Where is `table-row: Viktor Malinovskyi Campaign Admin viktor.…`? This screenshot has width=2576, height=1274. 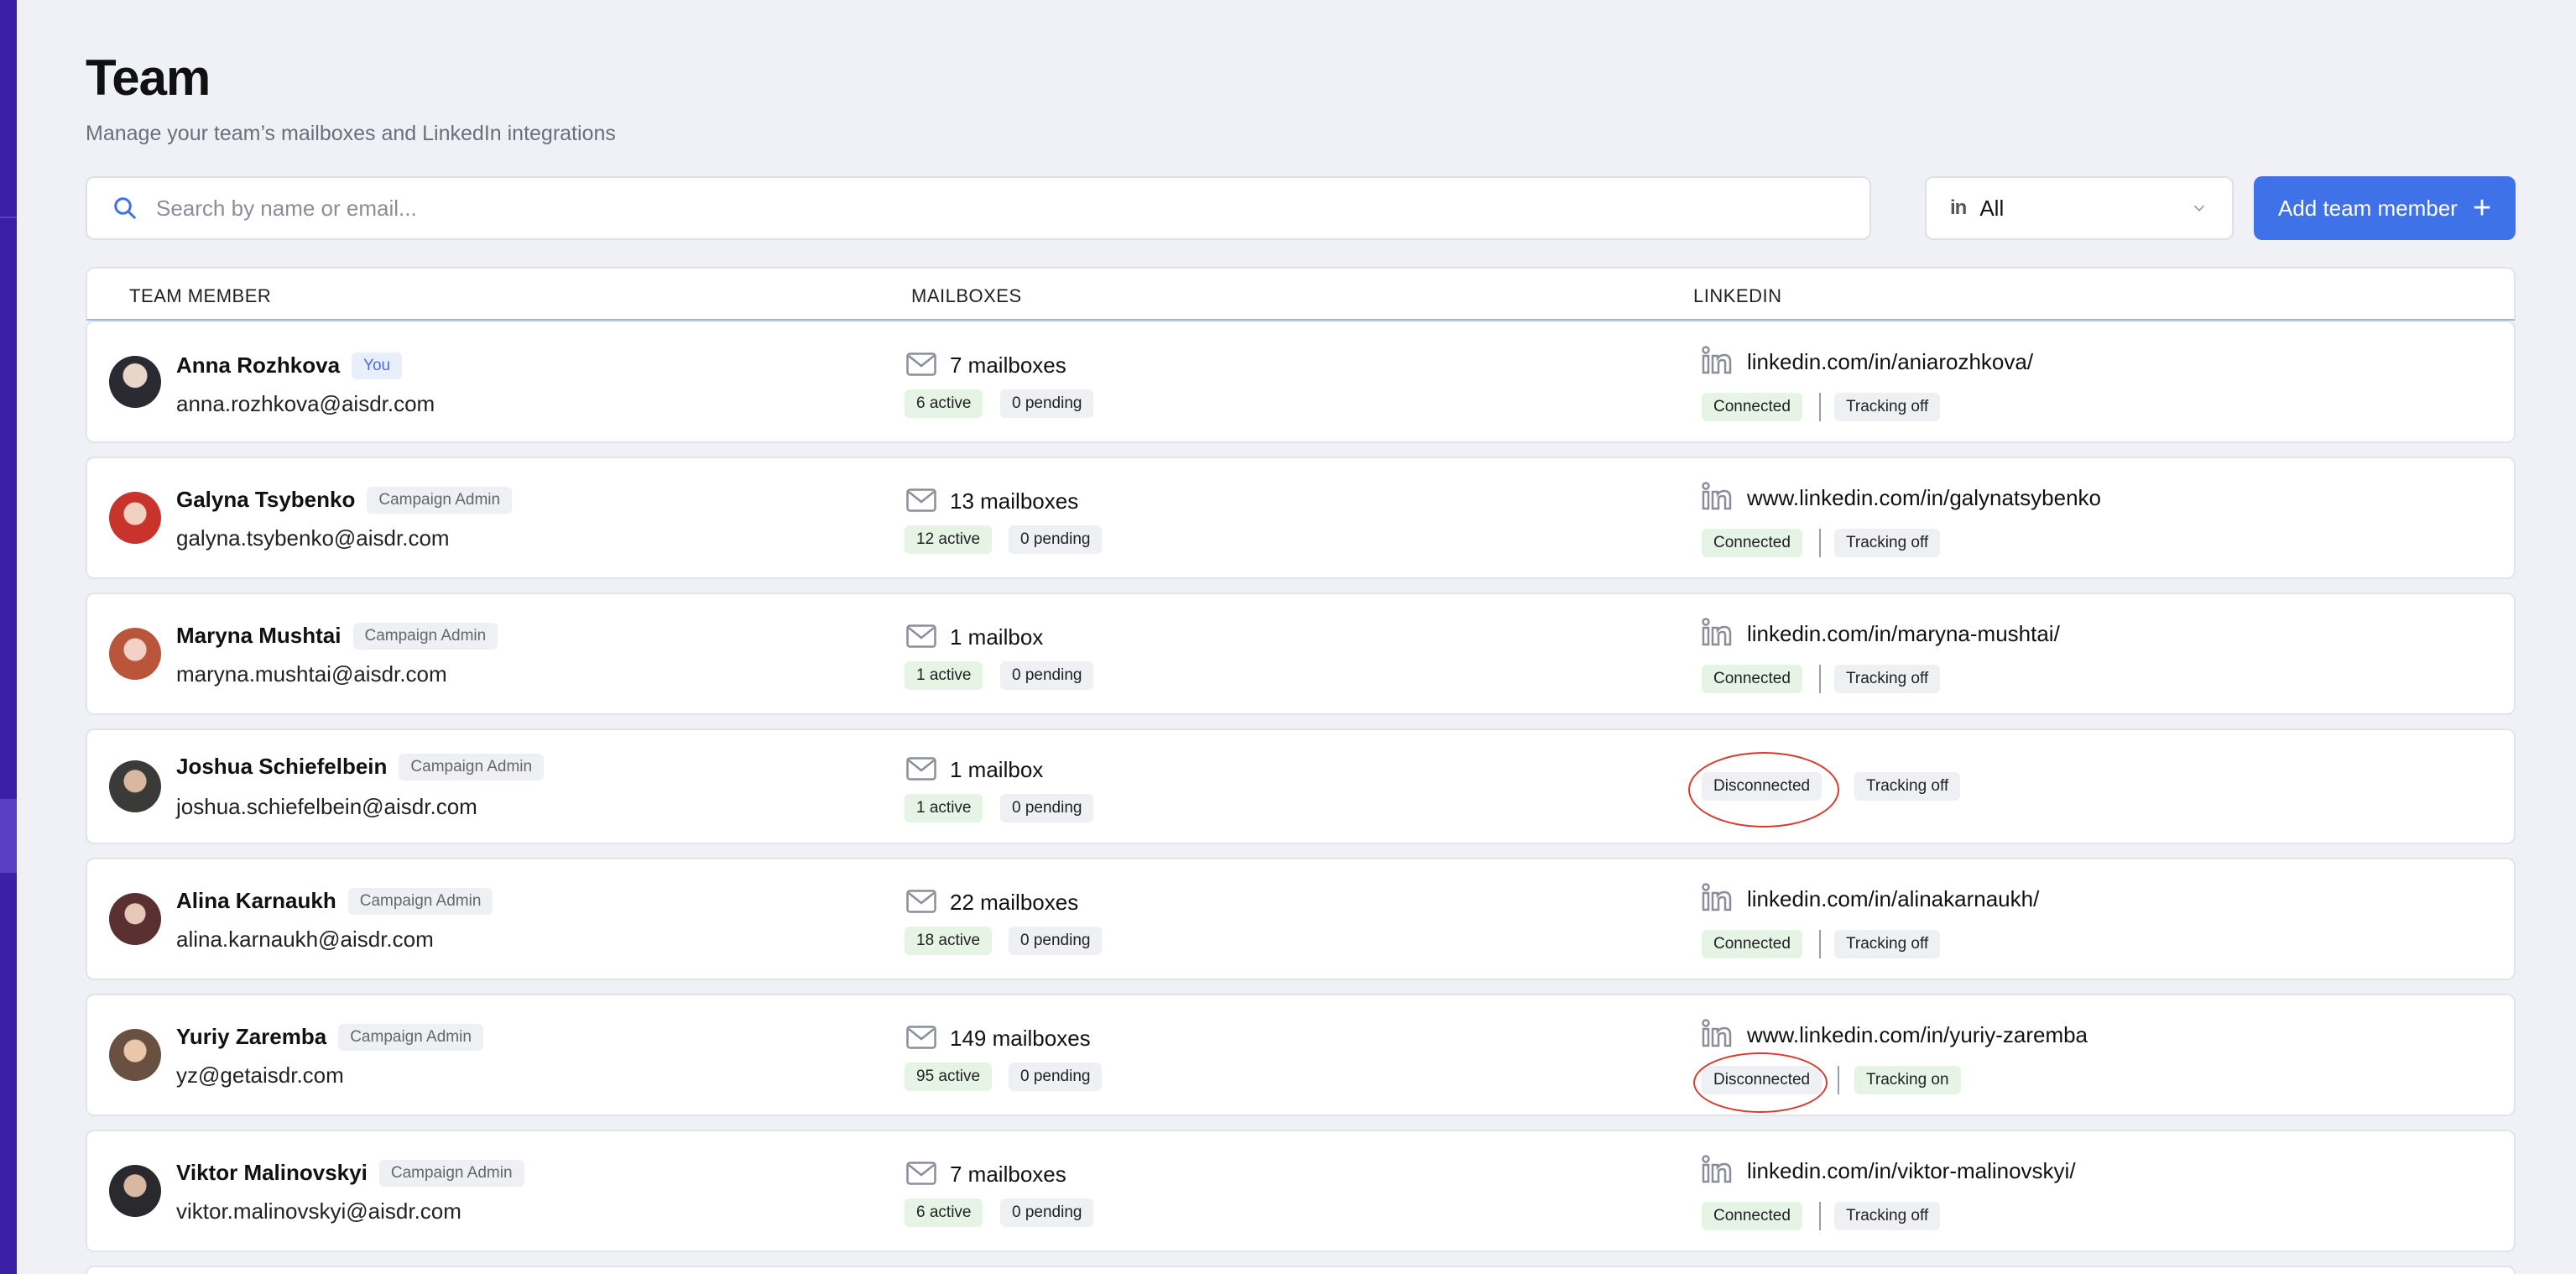
table-row: Viktor Malinovskyi Campaign Admin viktor.… is located at coordinates (1301, 1191).